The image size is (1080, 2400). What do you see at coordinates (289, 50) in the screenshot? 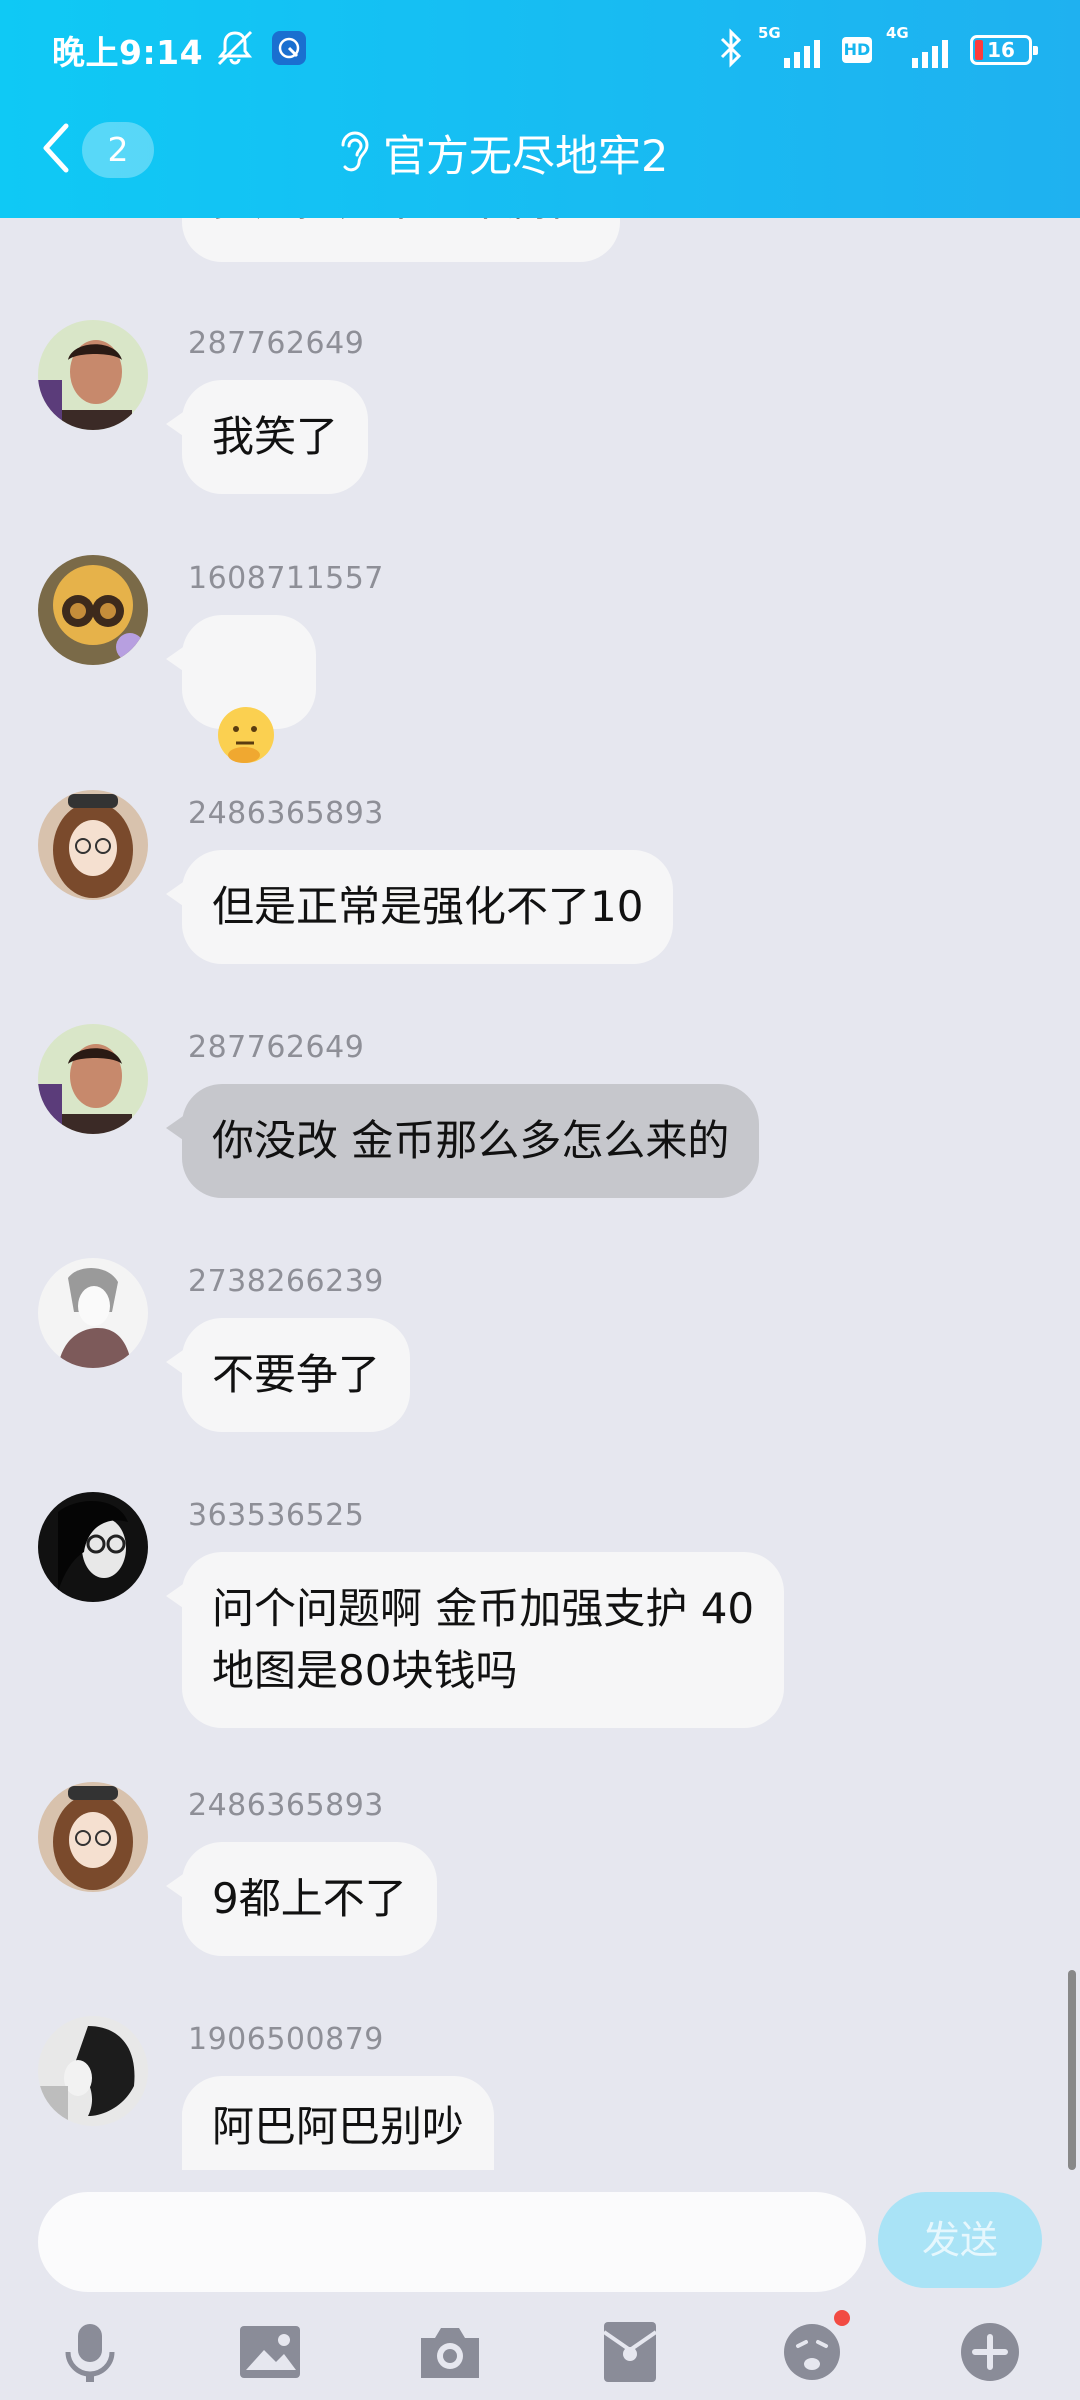
I see `app-notification-icon` at bounding box center [289, 50].